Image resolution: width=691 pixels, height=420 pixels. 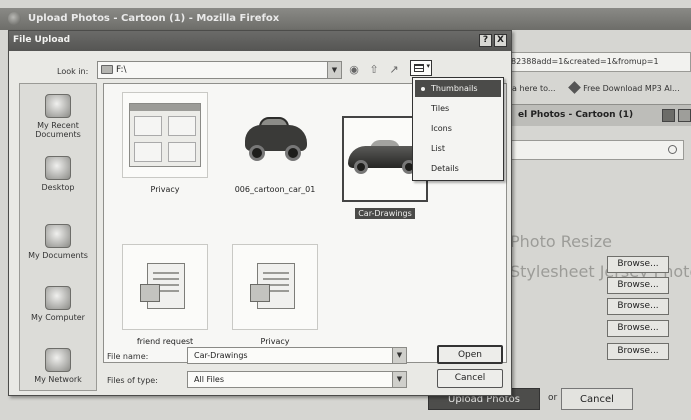 I want to click on views-menu: Thumbnails Tiles Icons List Details, so click(x=458, y=129).